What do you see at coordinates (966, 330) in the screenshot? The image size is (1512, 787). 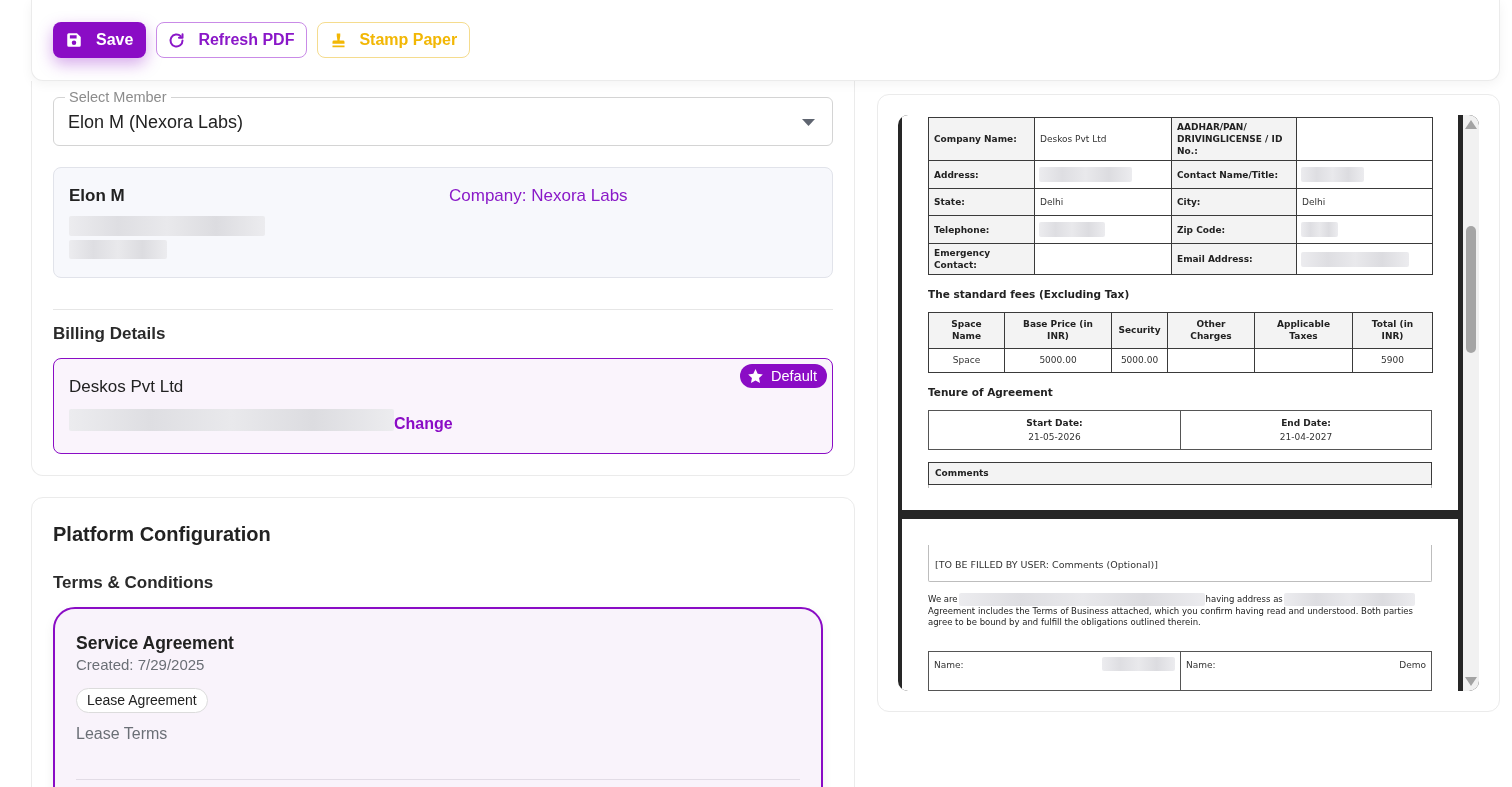 I see `table-header-cell: Space Name` at bounding box center [966, 330].